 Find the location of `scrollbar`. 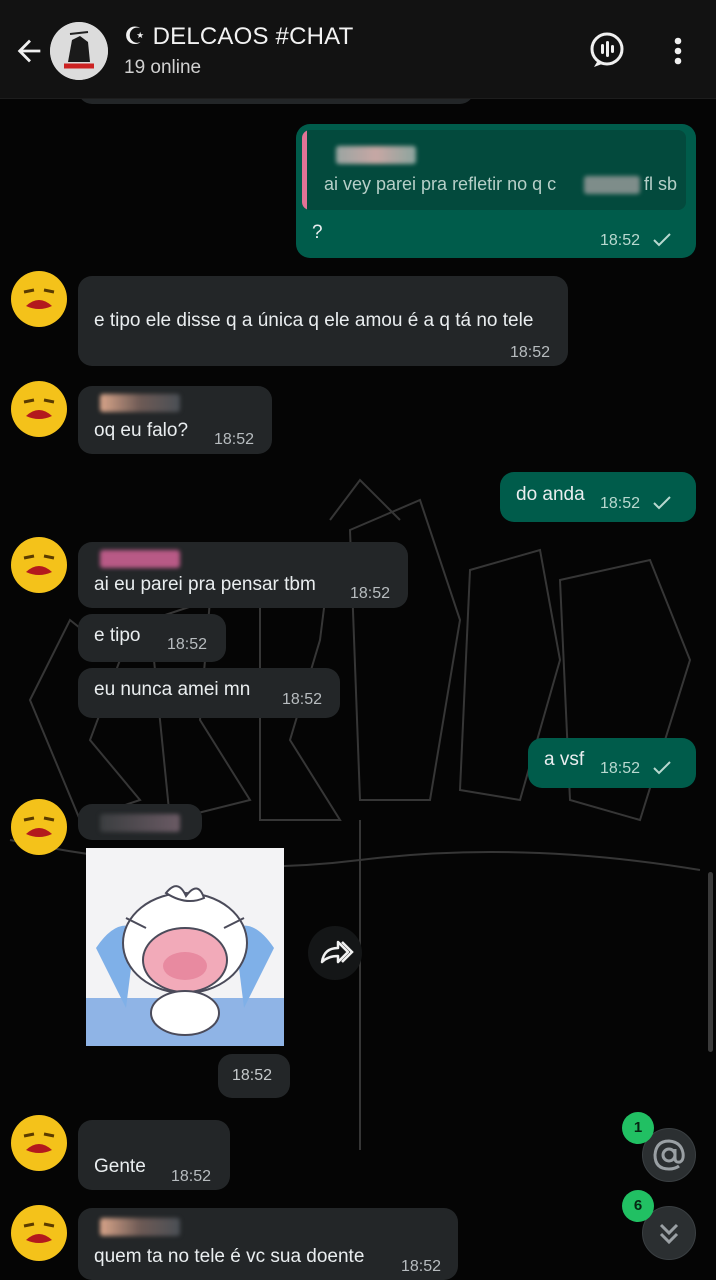

scrollbar is located at coordinates (710, 962).